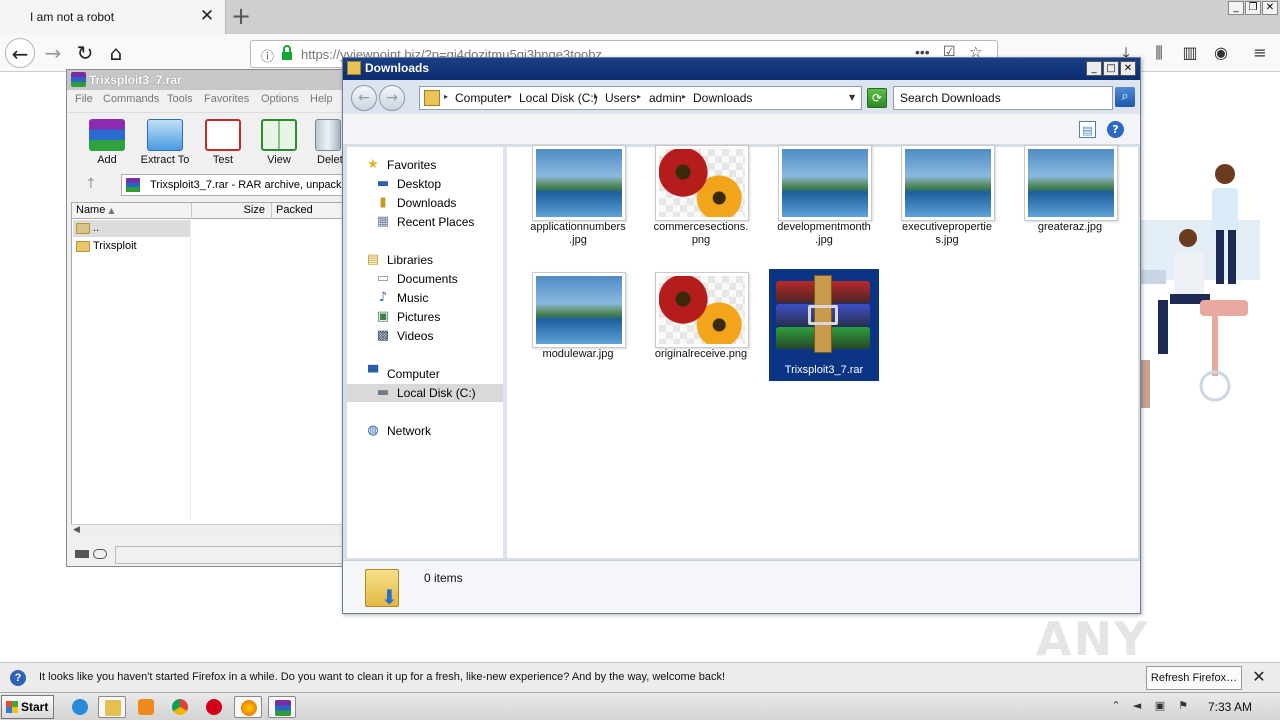  Describe the element at coordinates (132, 228) in the screenshot. I see `list-item-parent: ..` at that location.